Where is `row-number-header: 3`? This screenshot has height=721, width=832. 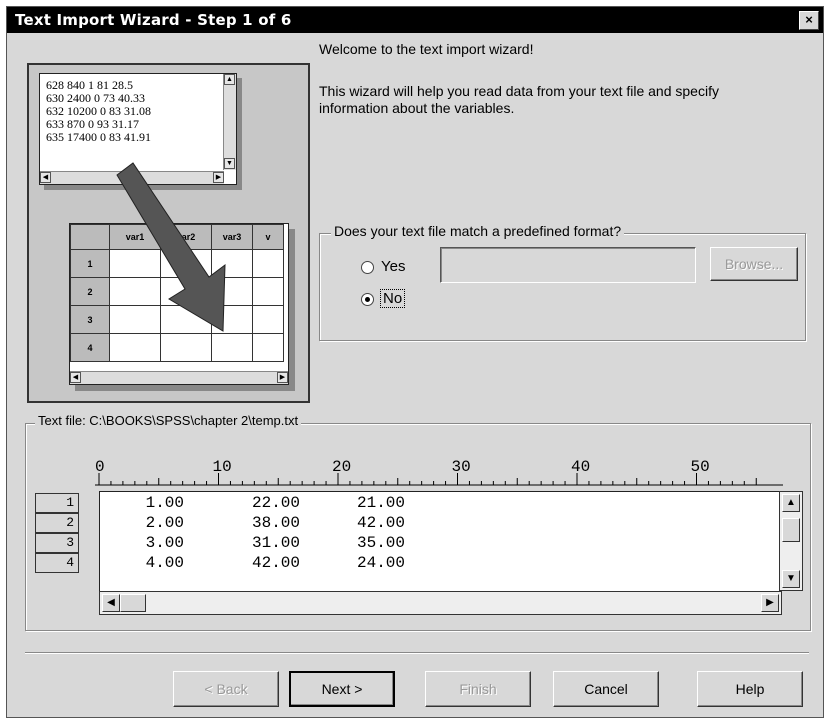
row-number-header: 3 is located at coordinates (57, 543).